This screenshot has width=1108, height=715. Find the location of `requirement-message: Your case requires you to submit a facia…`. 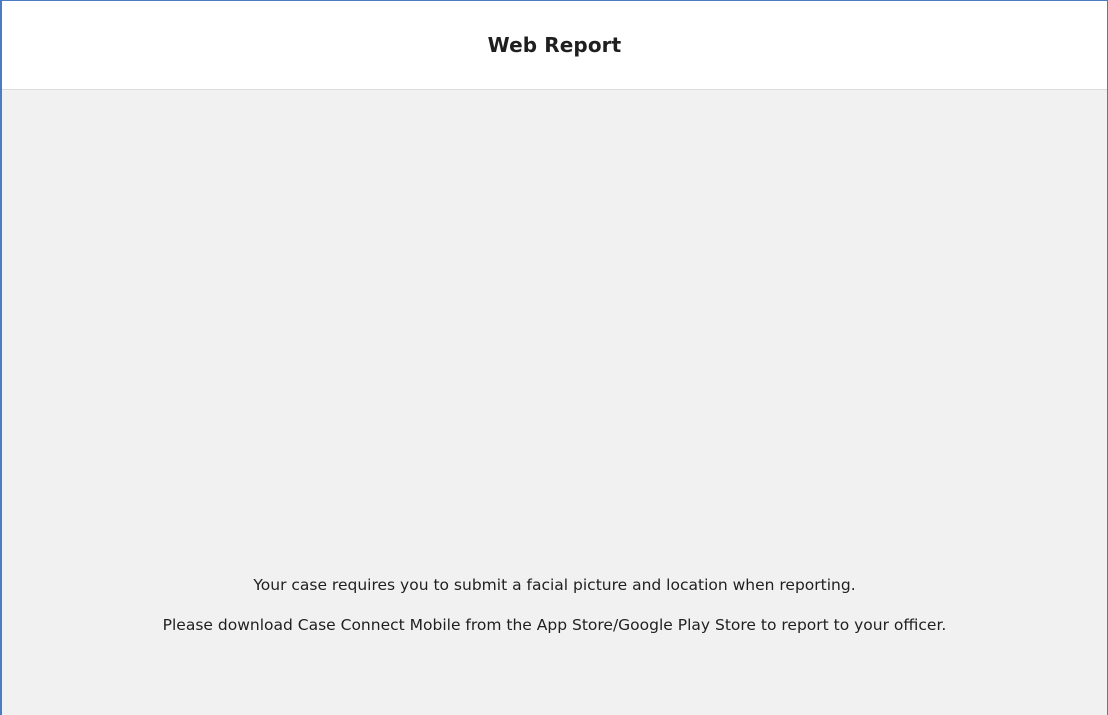

requirement-message: Your case requires you to submit a facia… is located at coordinates (554, 585).